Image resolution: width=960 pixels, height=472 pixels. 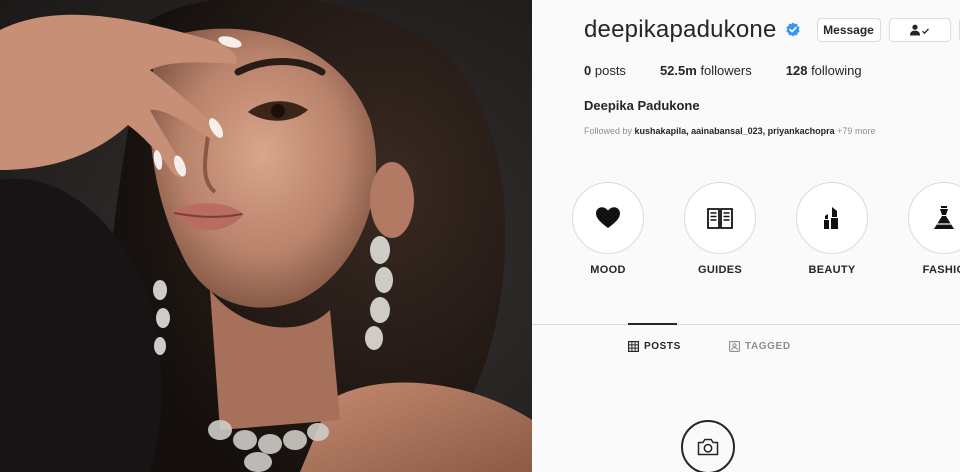 I want to click on highlight-label: FASHIO, so click(x=941, y=270).